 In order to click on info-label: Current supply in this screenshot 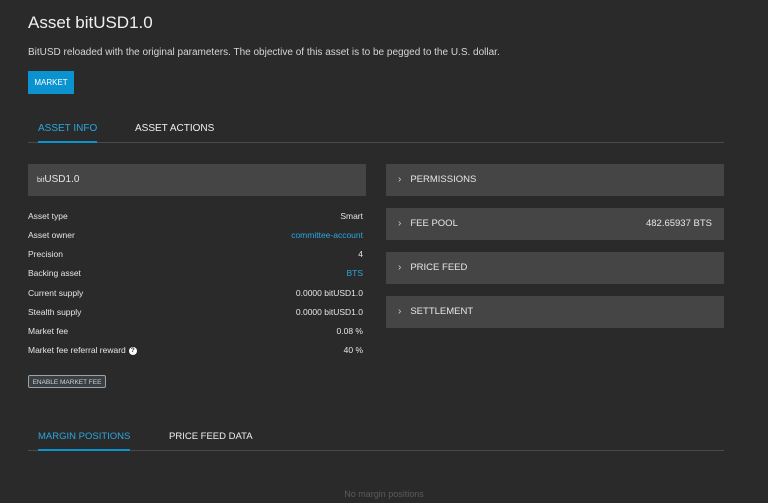, I will do `click(56, 293)`.